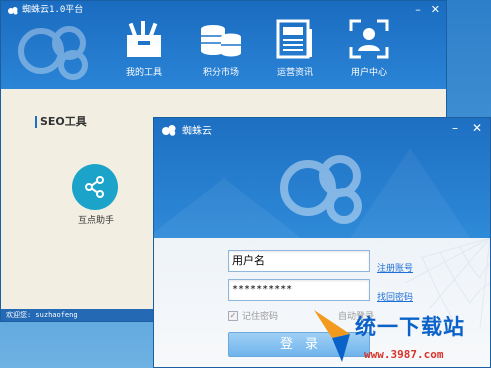  Describe the element at coordinates (294, 39) in the screenshot. I see `newspaper-icon` at that location.